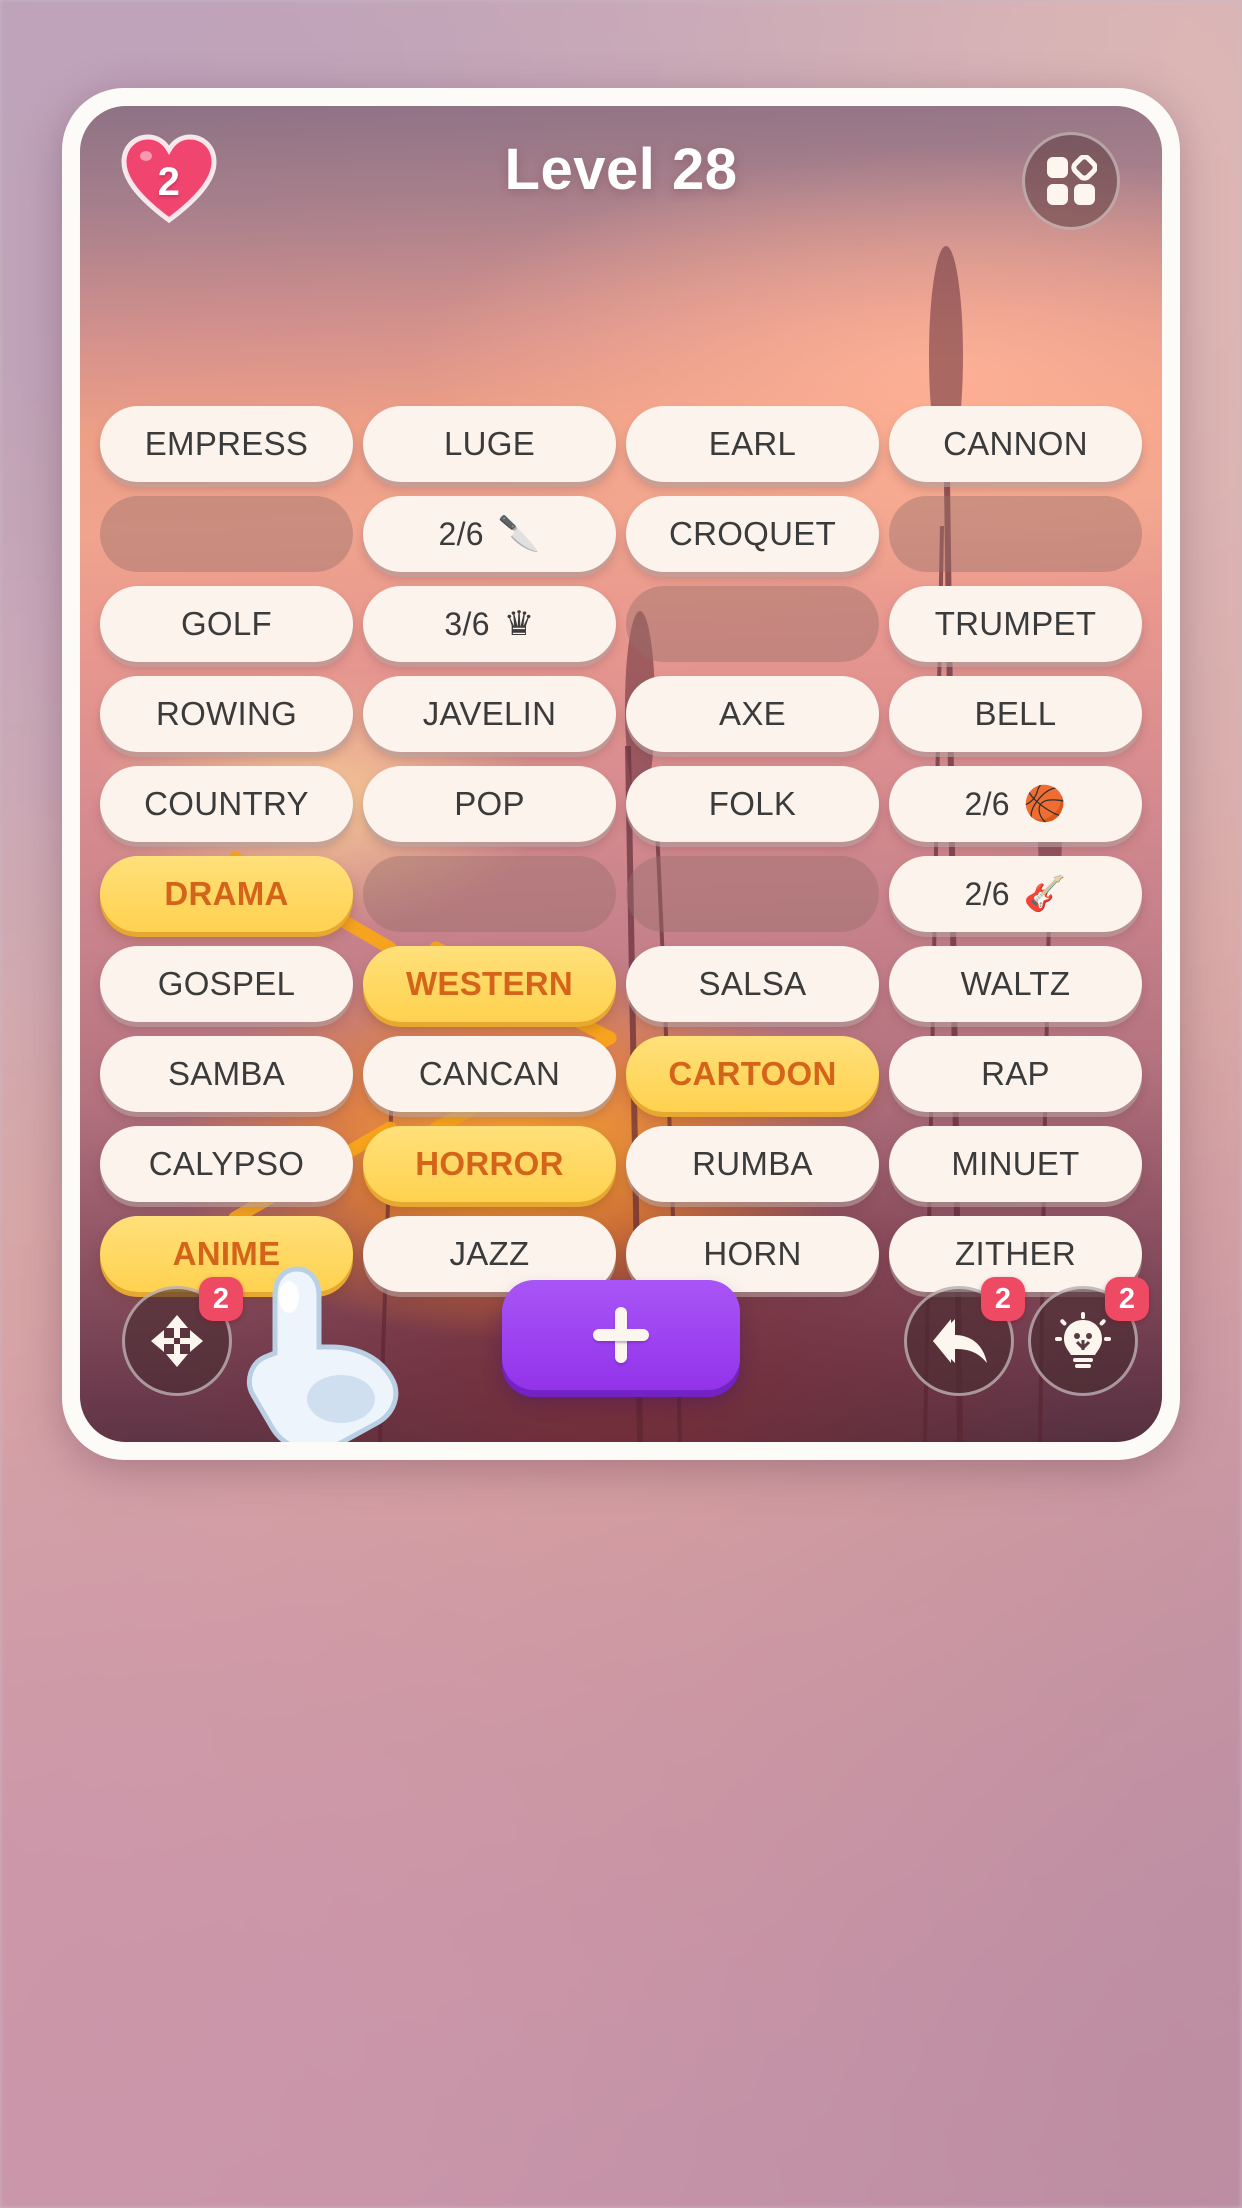 The width and height of the screenshot is (1242, 2208). What do you see at coordinates (1045, 804) in the screenshot?
I see `basketball-icon: 🏀` at bounding box center [1045, 804].